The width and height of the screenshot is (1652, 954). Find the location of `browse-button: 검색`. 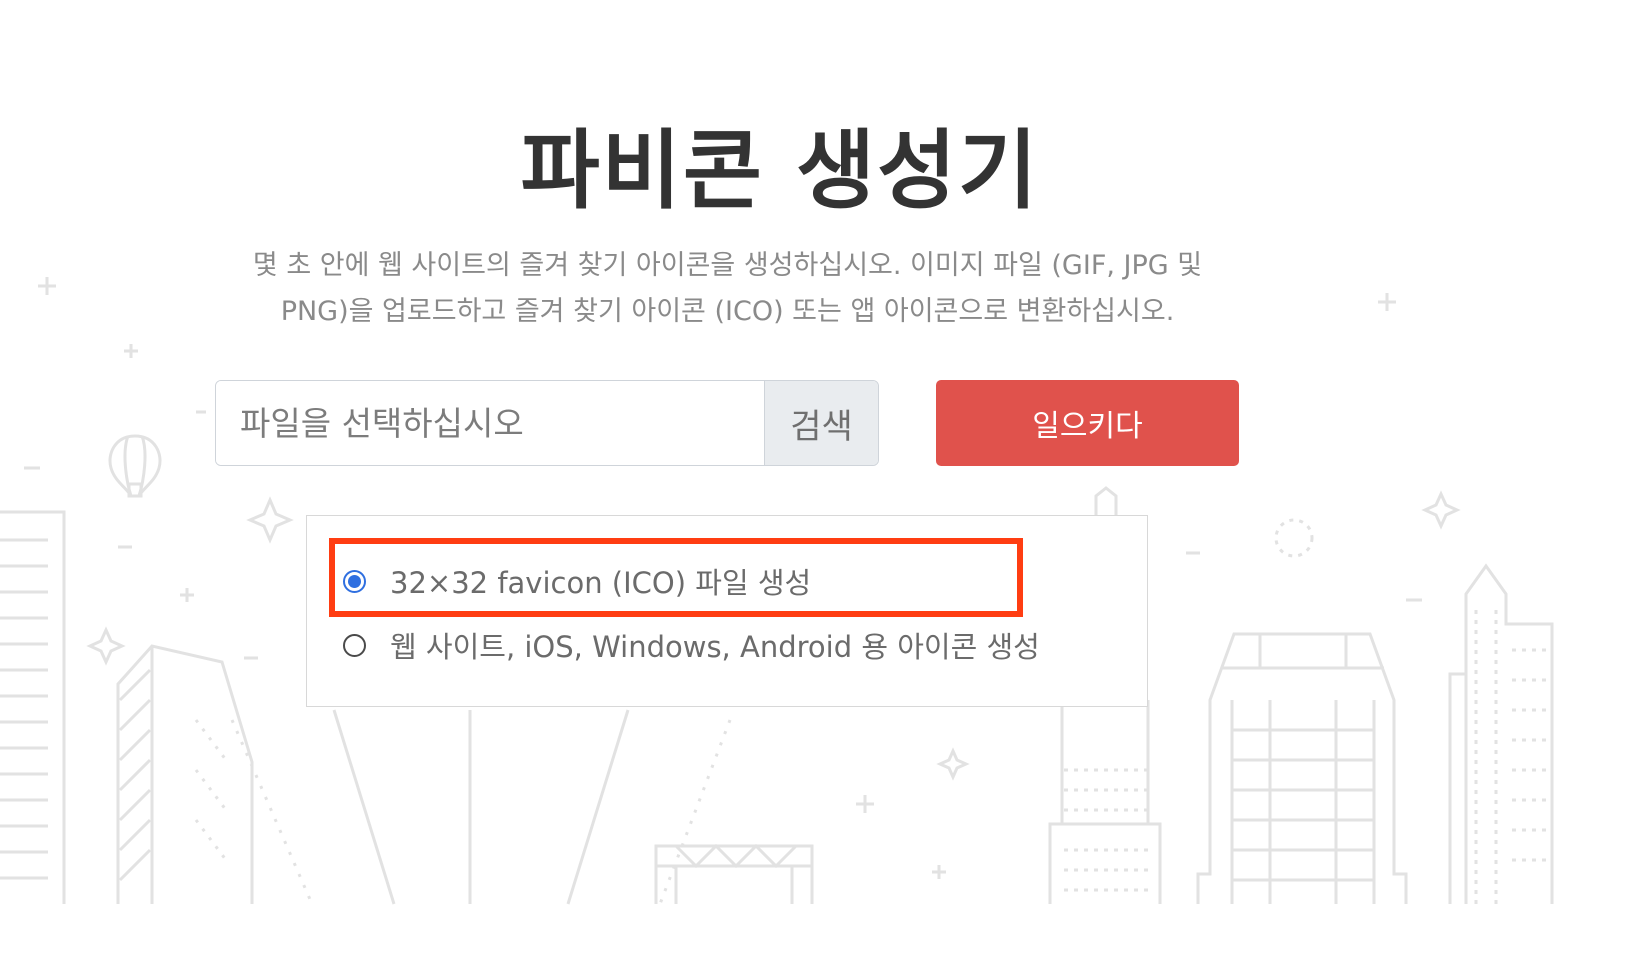

browse-button: 검색 is located at coordinates (821, 423).